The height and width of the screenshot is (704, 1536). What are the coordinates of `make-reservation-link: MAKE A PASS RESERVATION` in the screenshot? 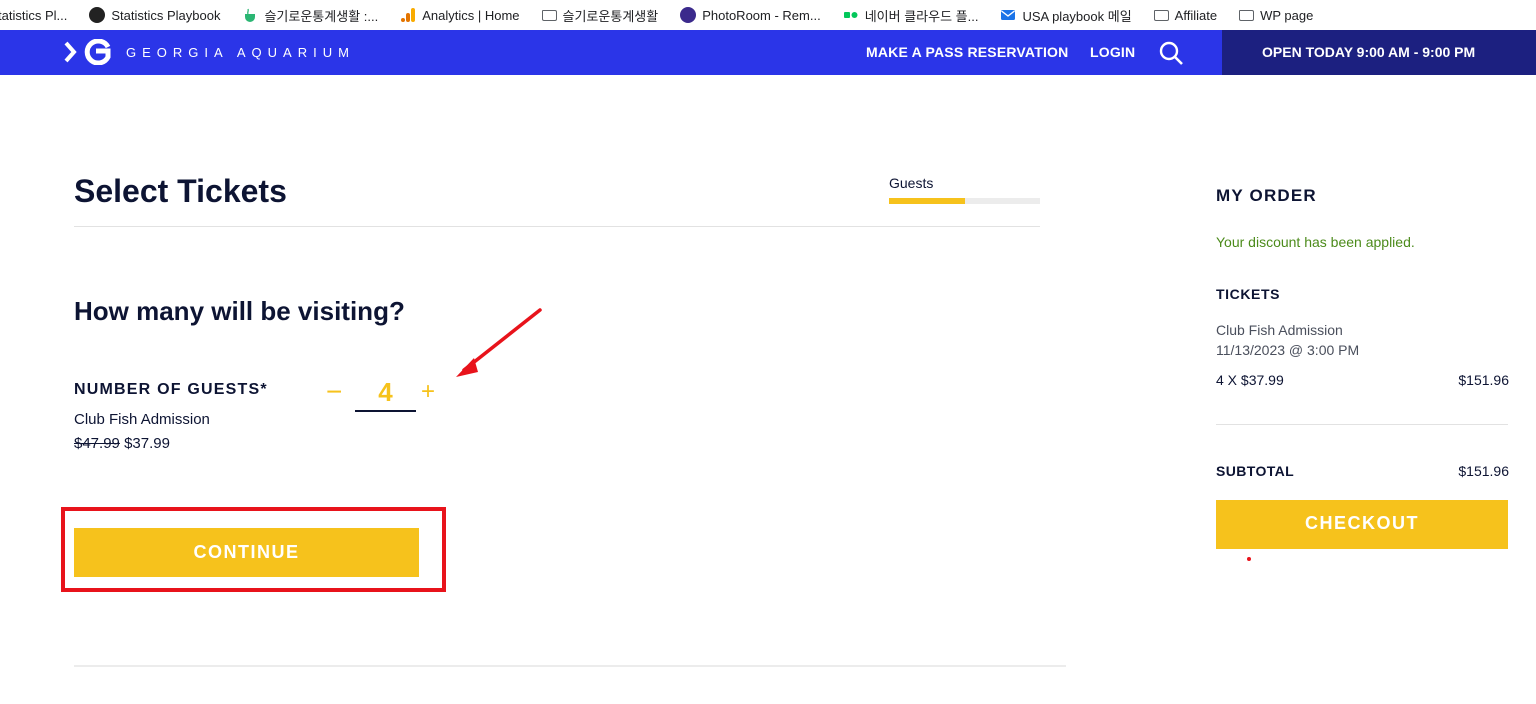 It's located at (967, 52).